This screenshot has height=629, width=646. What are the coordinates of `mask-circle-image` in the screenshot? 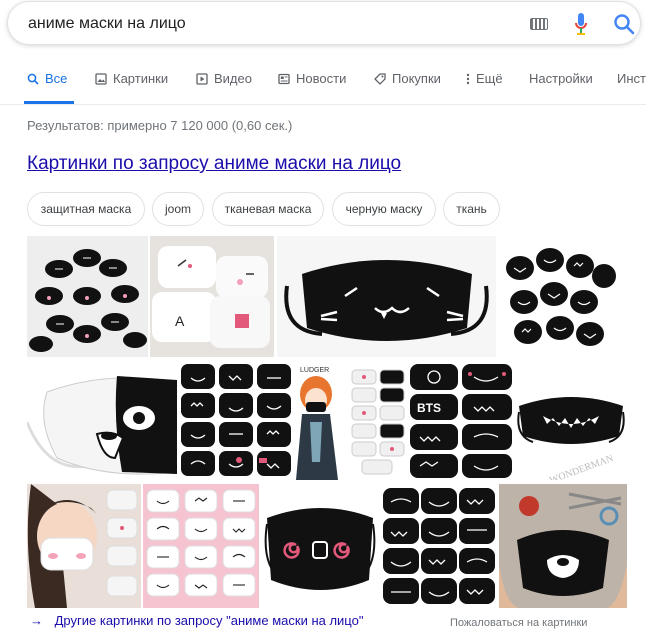 It's located at (88, 300).